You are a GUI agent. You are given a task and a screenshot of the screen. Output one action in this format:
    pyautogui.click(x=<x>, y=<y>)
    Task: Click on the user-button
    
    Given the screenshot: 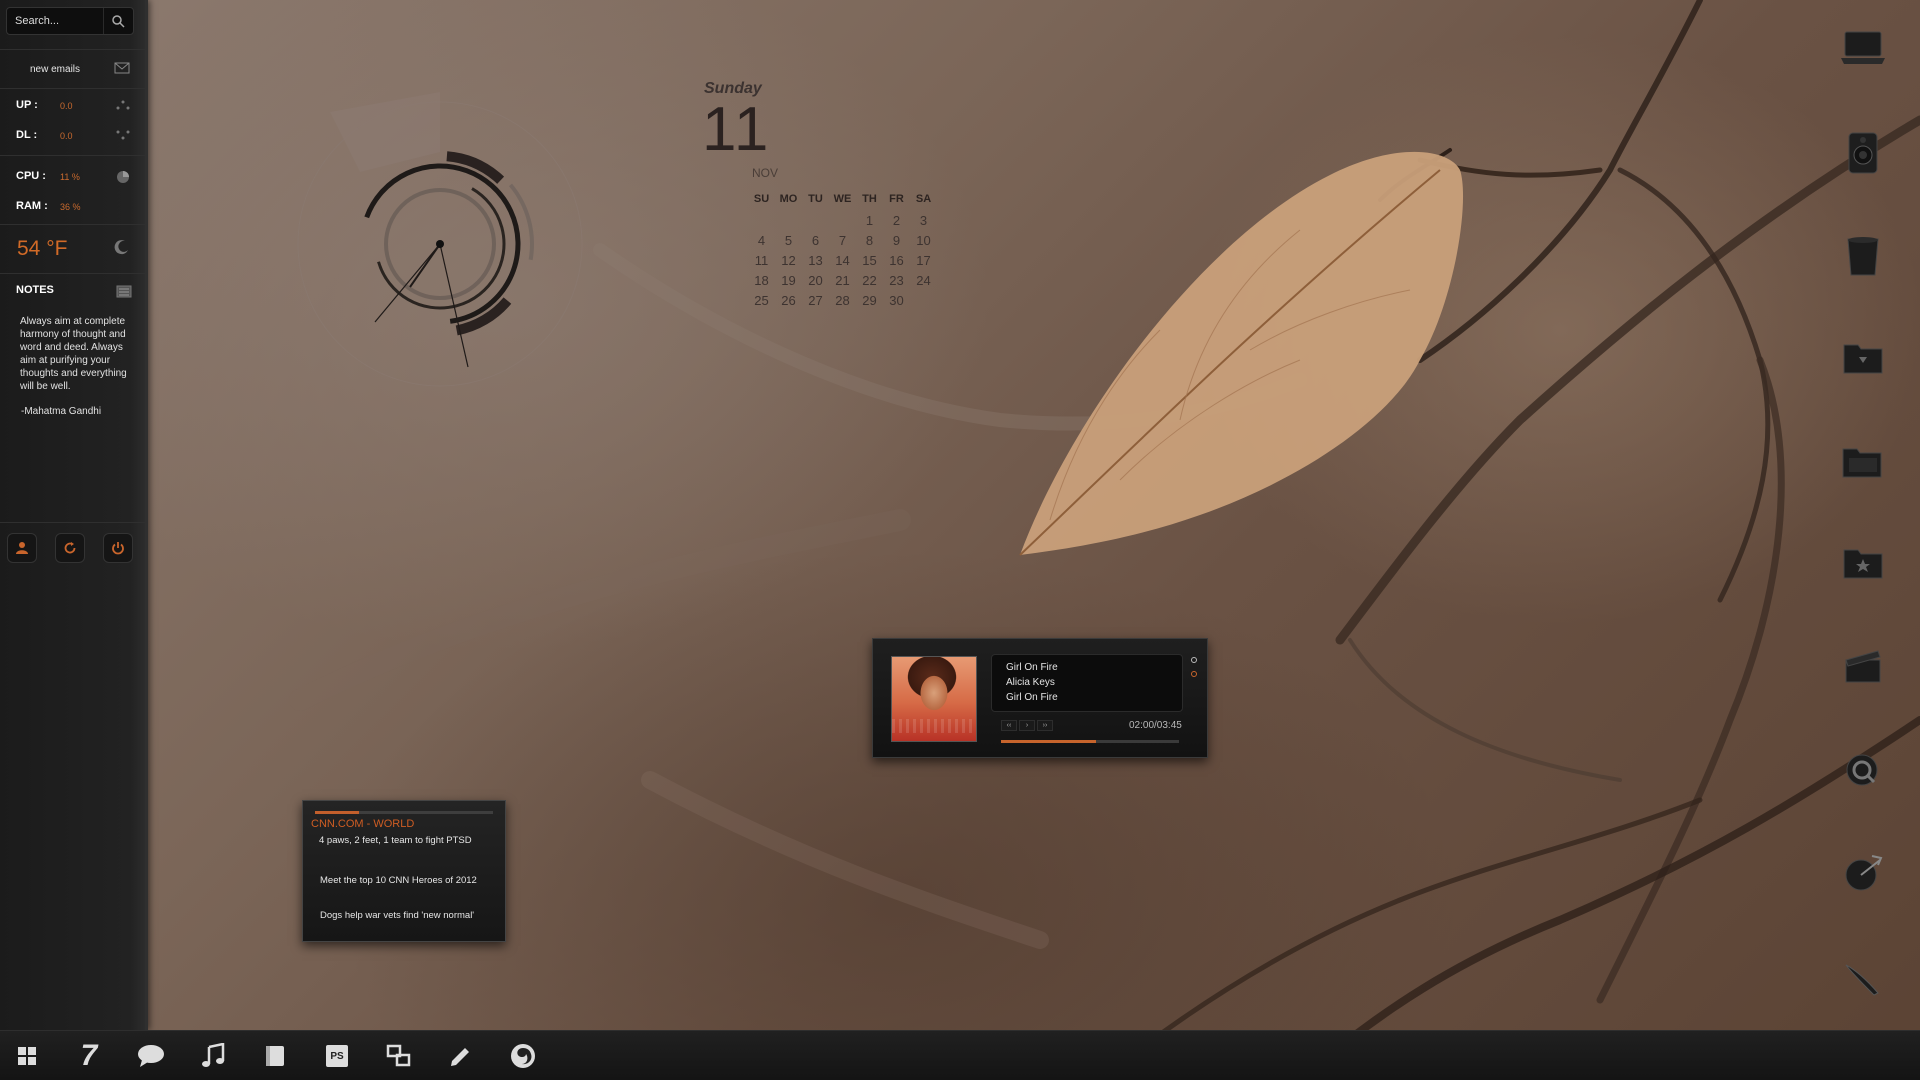 What is the action you would take?
    pyautogui.click(x=22, y=548)
    